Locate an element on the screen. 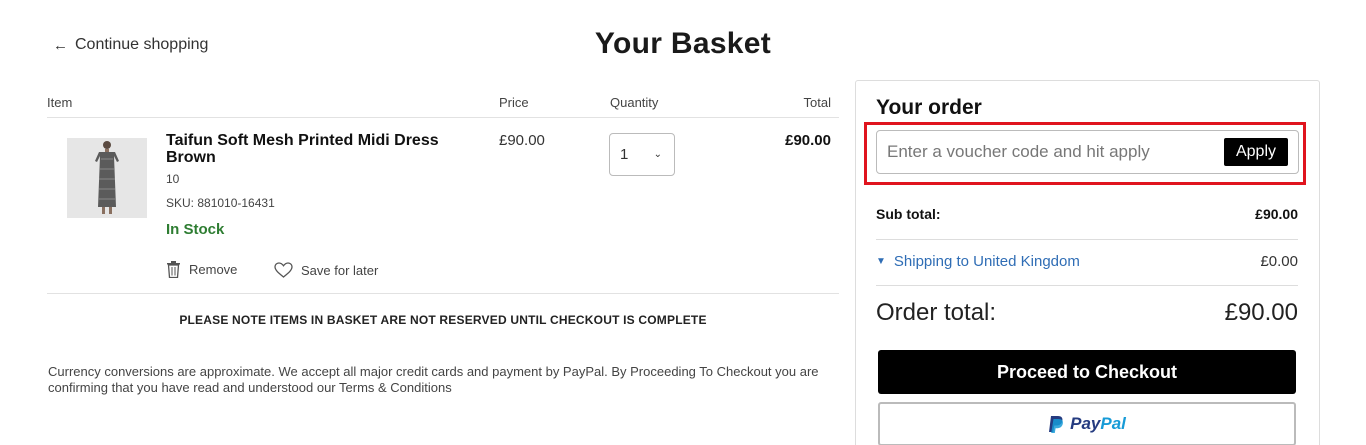  voucher-field-container: Apply is located at coordinates (1087, 152).